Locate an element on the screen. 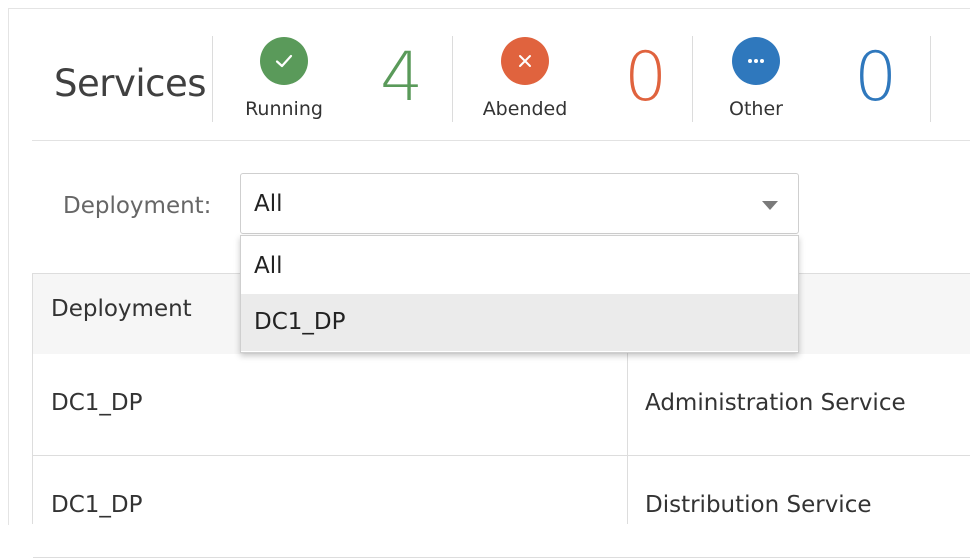 The image size is (970, 558). cell-service: Administration Service is located at coordinates (775, 403).